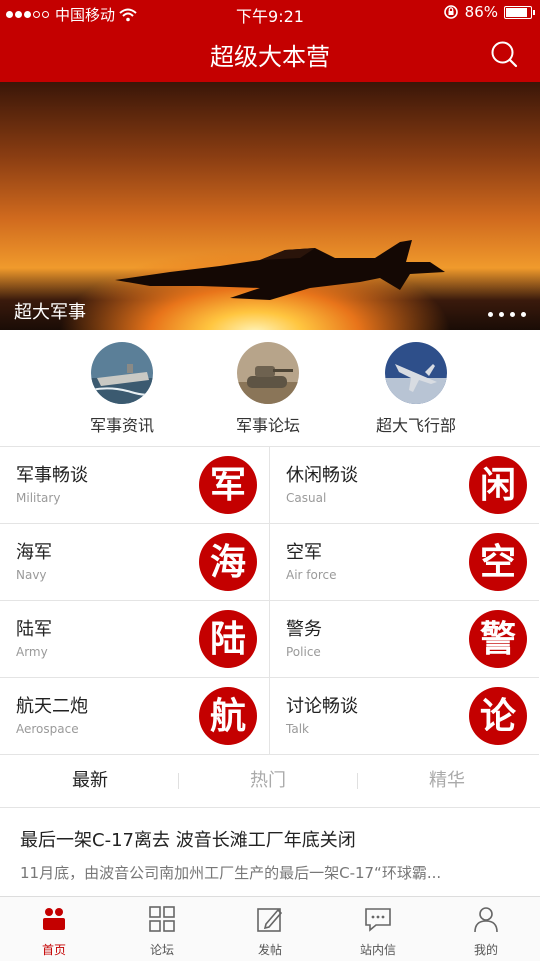  Describe the element at coordinates (267, 425) in the screenshot. I see `shortcut-label: 军事论坛` at that location.